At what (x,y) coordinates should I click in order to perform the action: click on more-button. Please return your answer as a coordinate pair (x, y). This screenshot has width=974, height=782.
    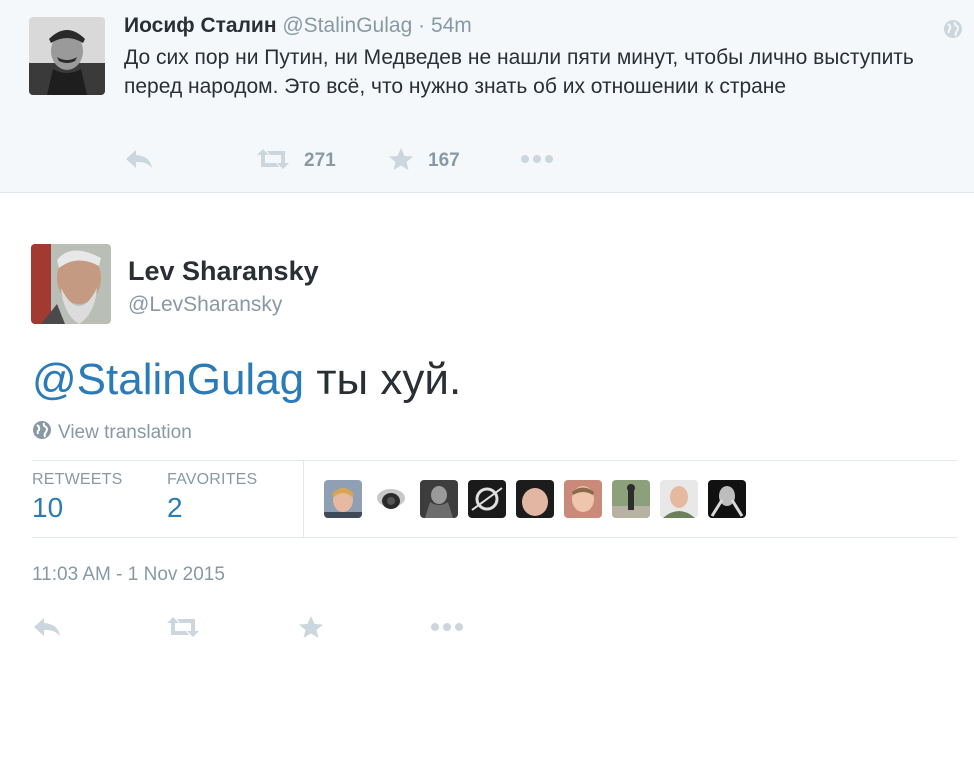
    Looking at the image, I should click on (447, 629).